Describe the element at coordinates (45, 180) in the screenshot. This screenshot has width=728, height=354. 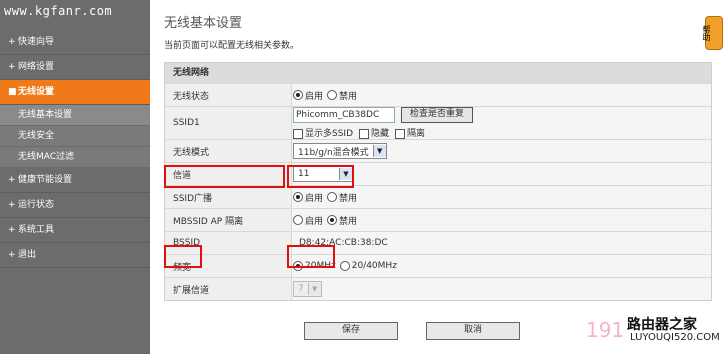
I see `sidebar-item-label: 健康节能设置` at that location.